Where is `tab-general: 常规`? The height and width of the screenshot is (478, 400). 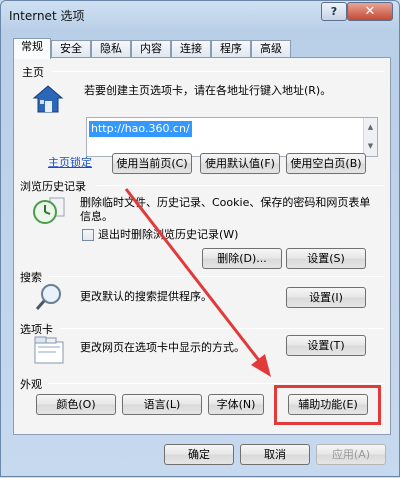 tab-general: 常规 is located at coordinates (32, 48).